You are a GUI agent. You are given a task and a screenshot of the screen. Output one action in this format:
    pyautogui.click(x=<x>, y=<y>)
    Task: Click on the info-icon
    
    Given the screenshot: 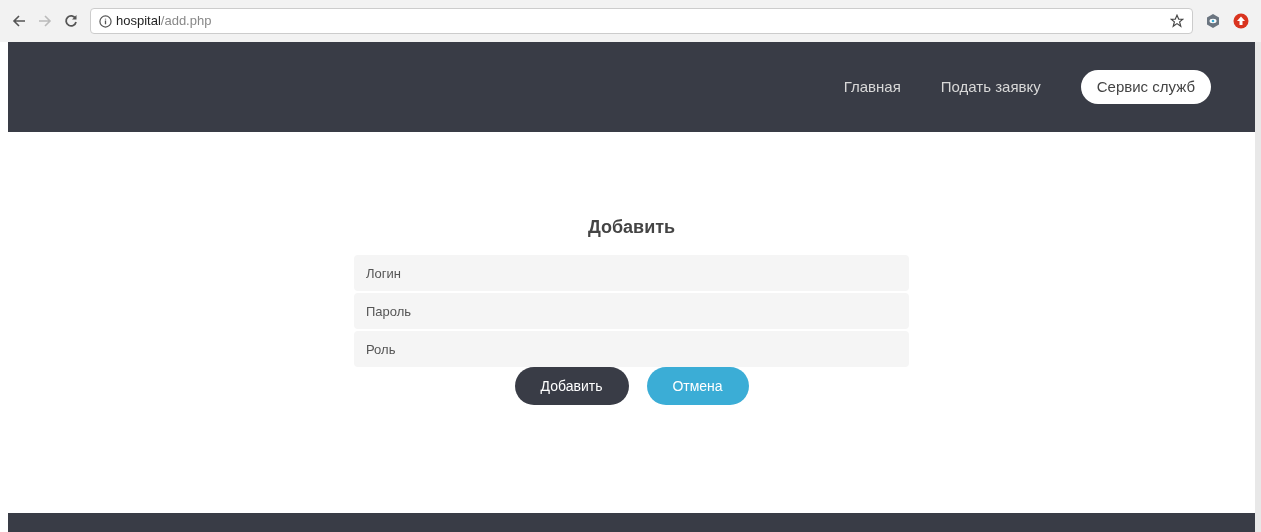 What is the action you would take?
    pyautogui.click(x=105, y=21)
    